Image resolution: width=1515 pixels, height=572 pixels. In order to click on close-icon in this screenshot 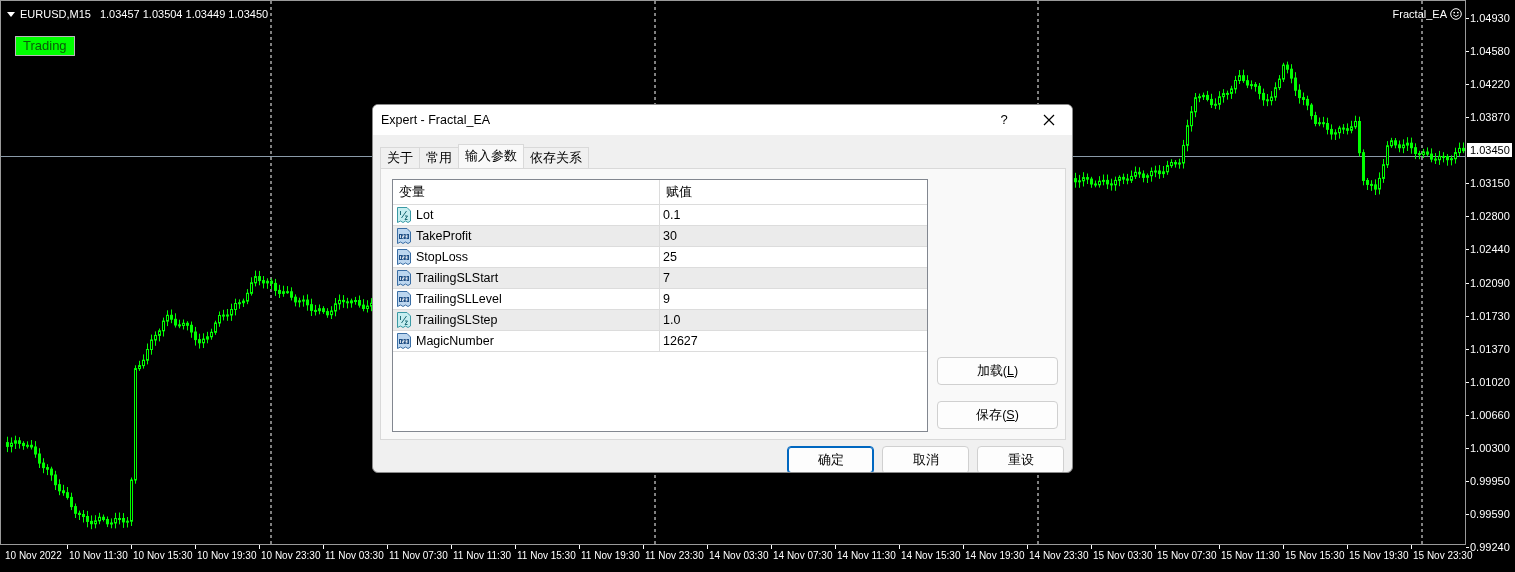, I will do `click(1049, 120)`.